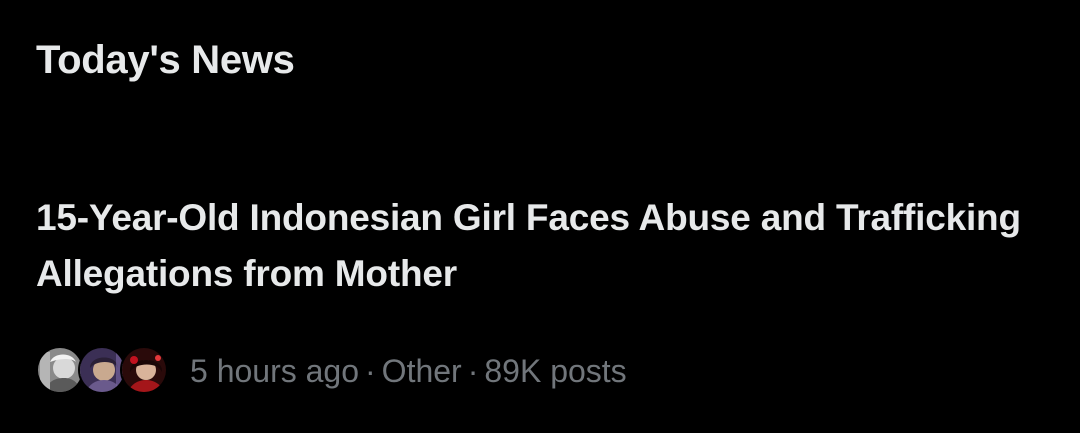 Image resolution: width=1080 pixels, height=433 pixels. I want to click on avatar-portrait-red-icon, so click(144, 370).